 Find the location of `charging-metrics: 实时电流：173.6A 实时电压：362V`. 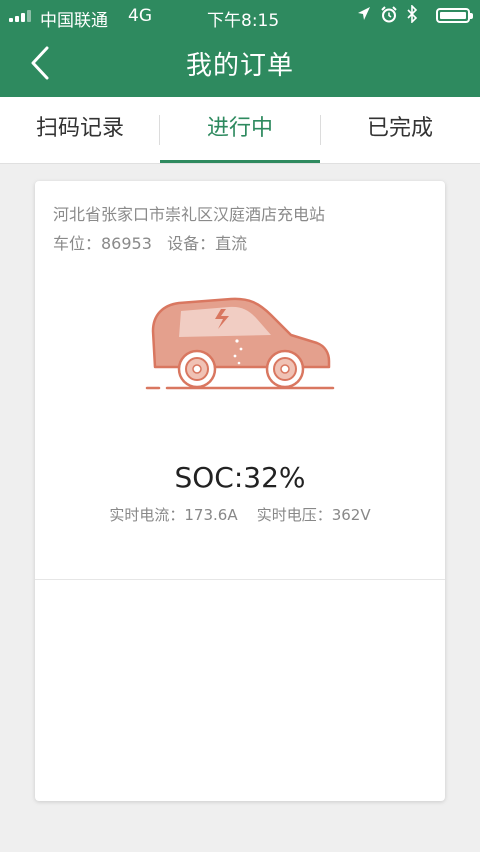

charging-metrics: 实时电流：173.6A 实时电压：362V is located at coordinates (240, 514).